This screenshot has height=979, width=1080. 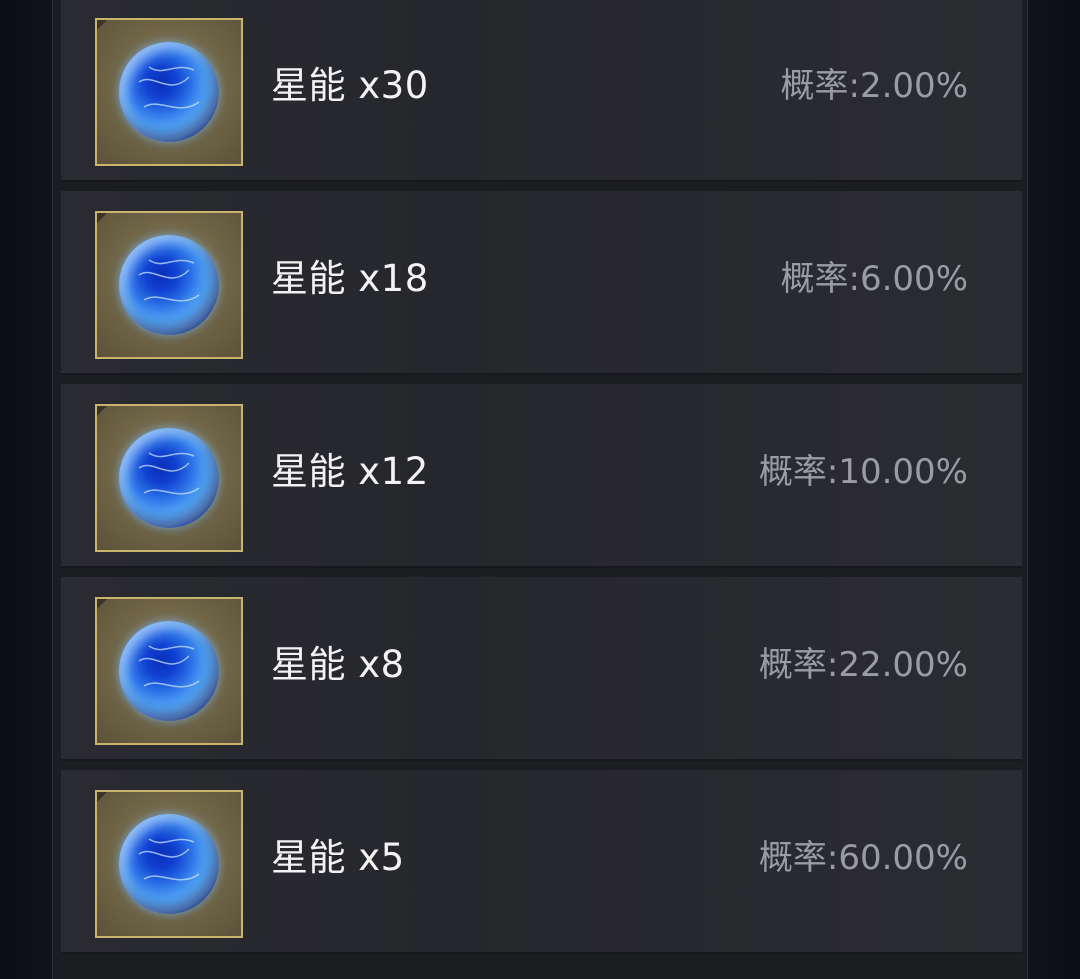 What do you see at coordinates (350, 85) in the screenshot?
I see `item-name: 星能 x30` at bounding box center [350, 85].